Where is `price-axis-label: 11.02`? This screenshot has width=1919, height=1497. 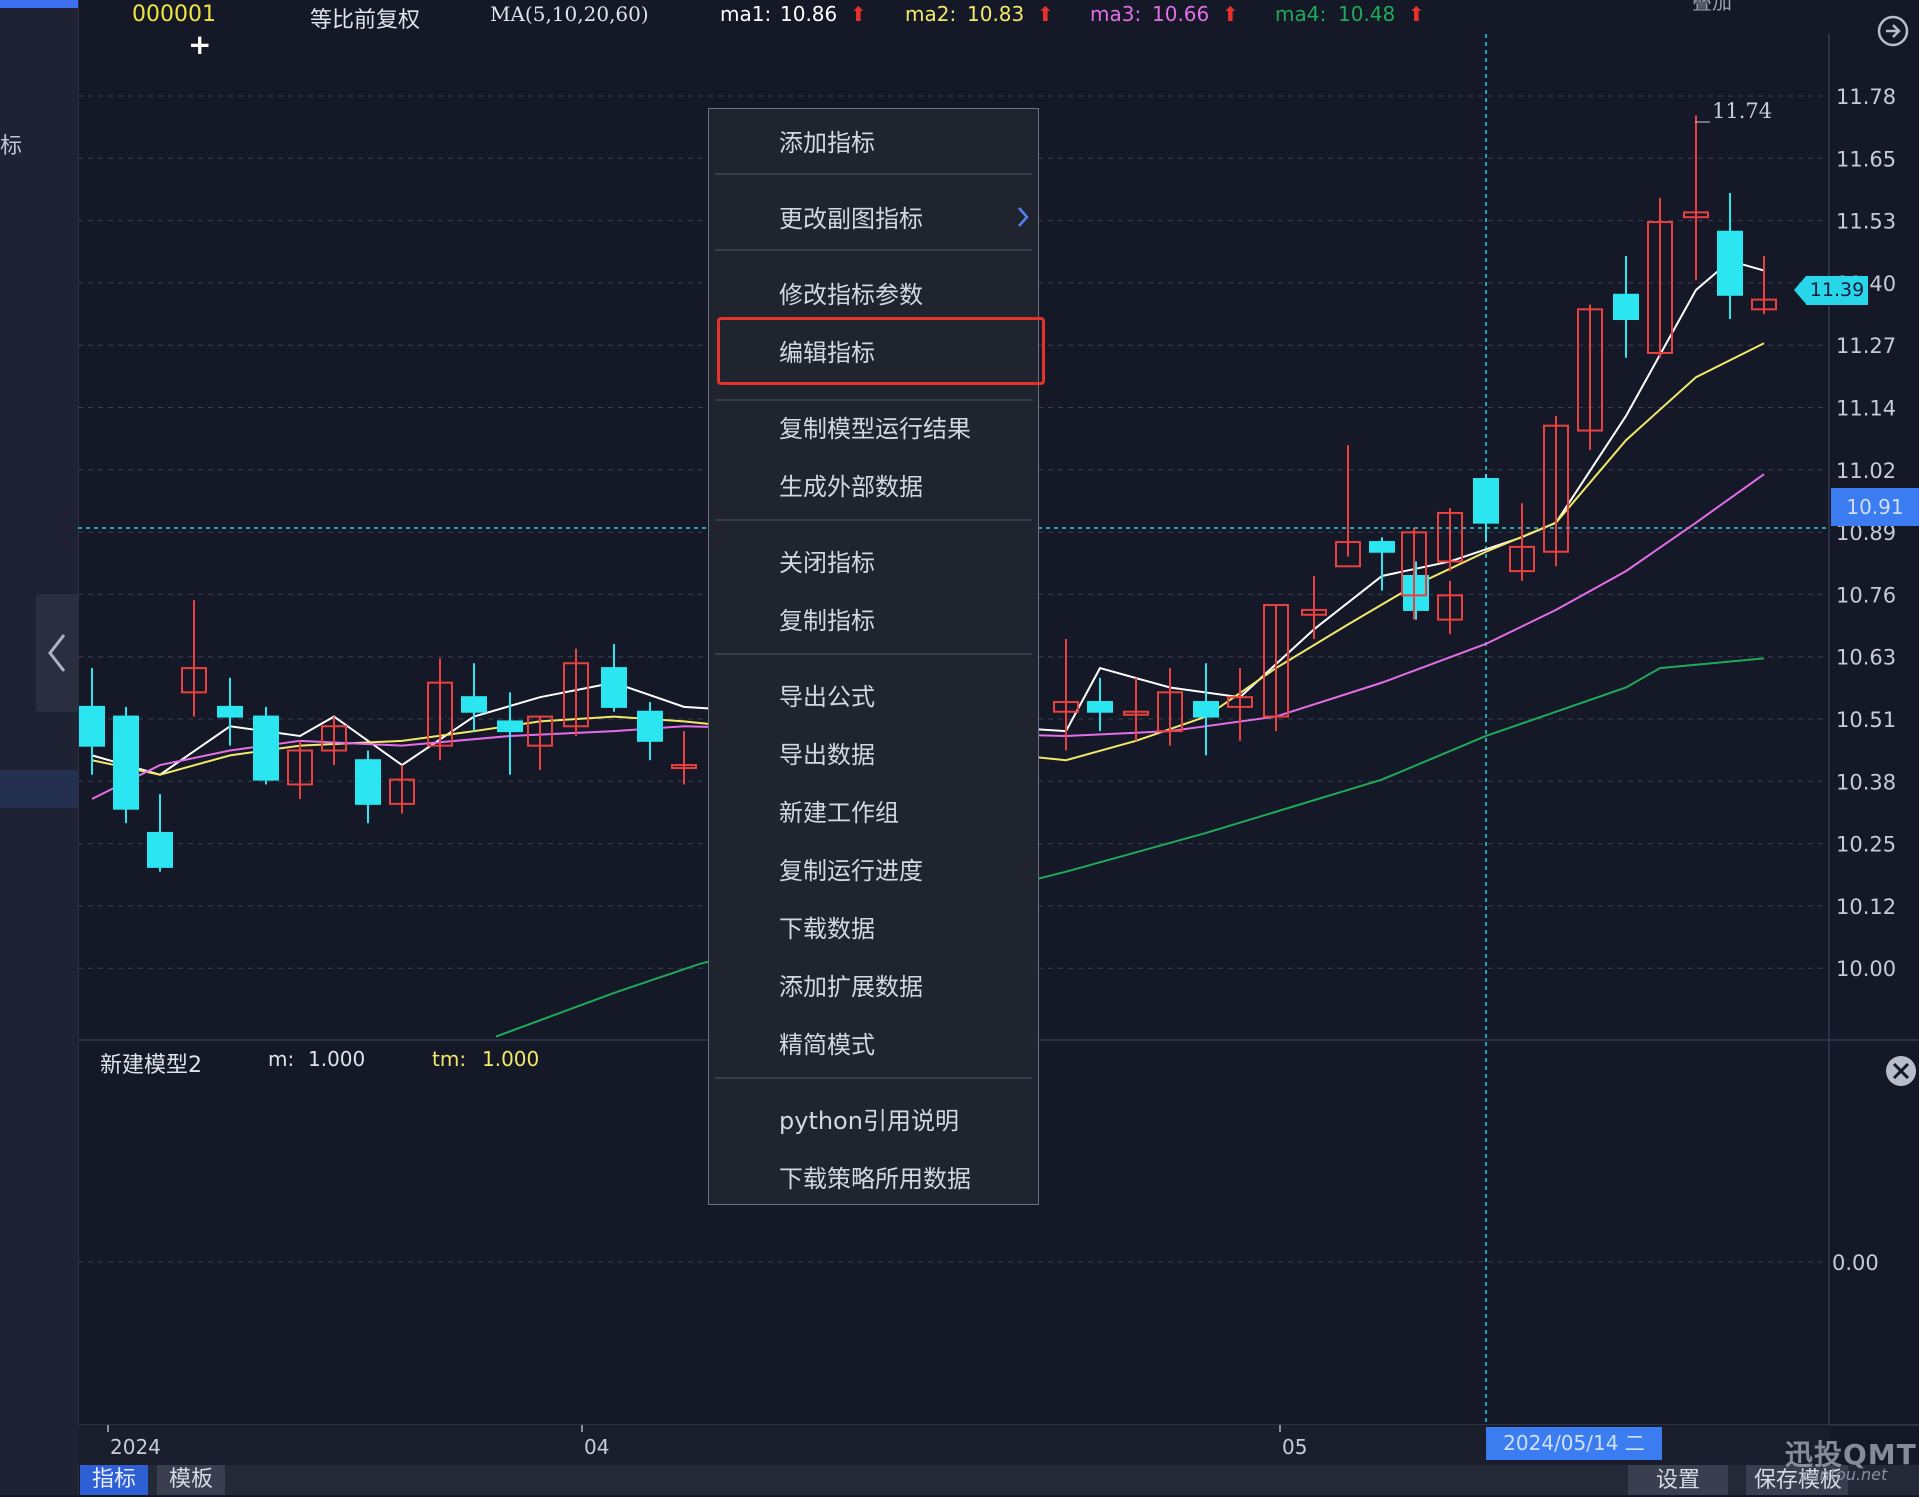
price-axis-label: 11.02 is located at coordinates (1866, 471).